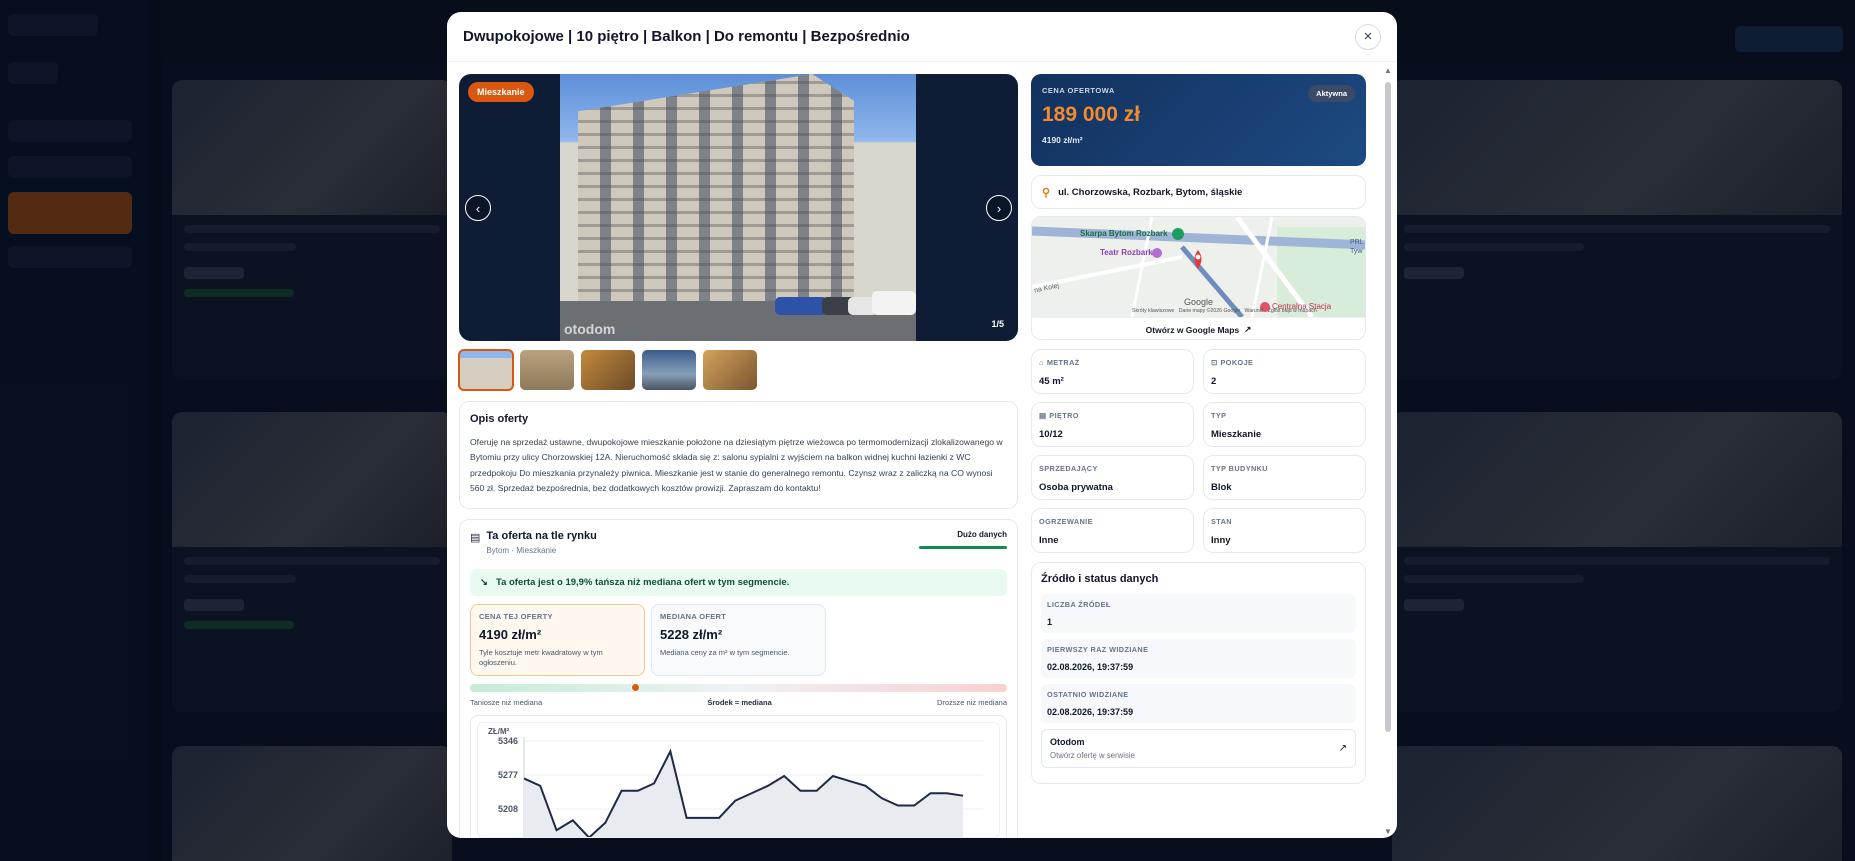  I want to click on main-photo: otodom, so click(738, 207).